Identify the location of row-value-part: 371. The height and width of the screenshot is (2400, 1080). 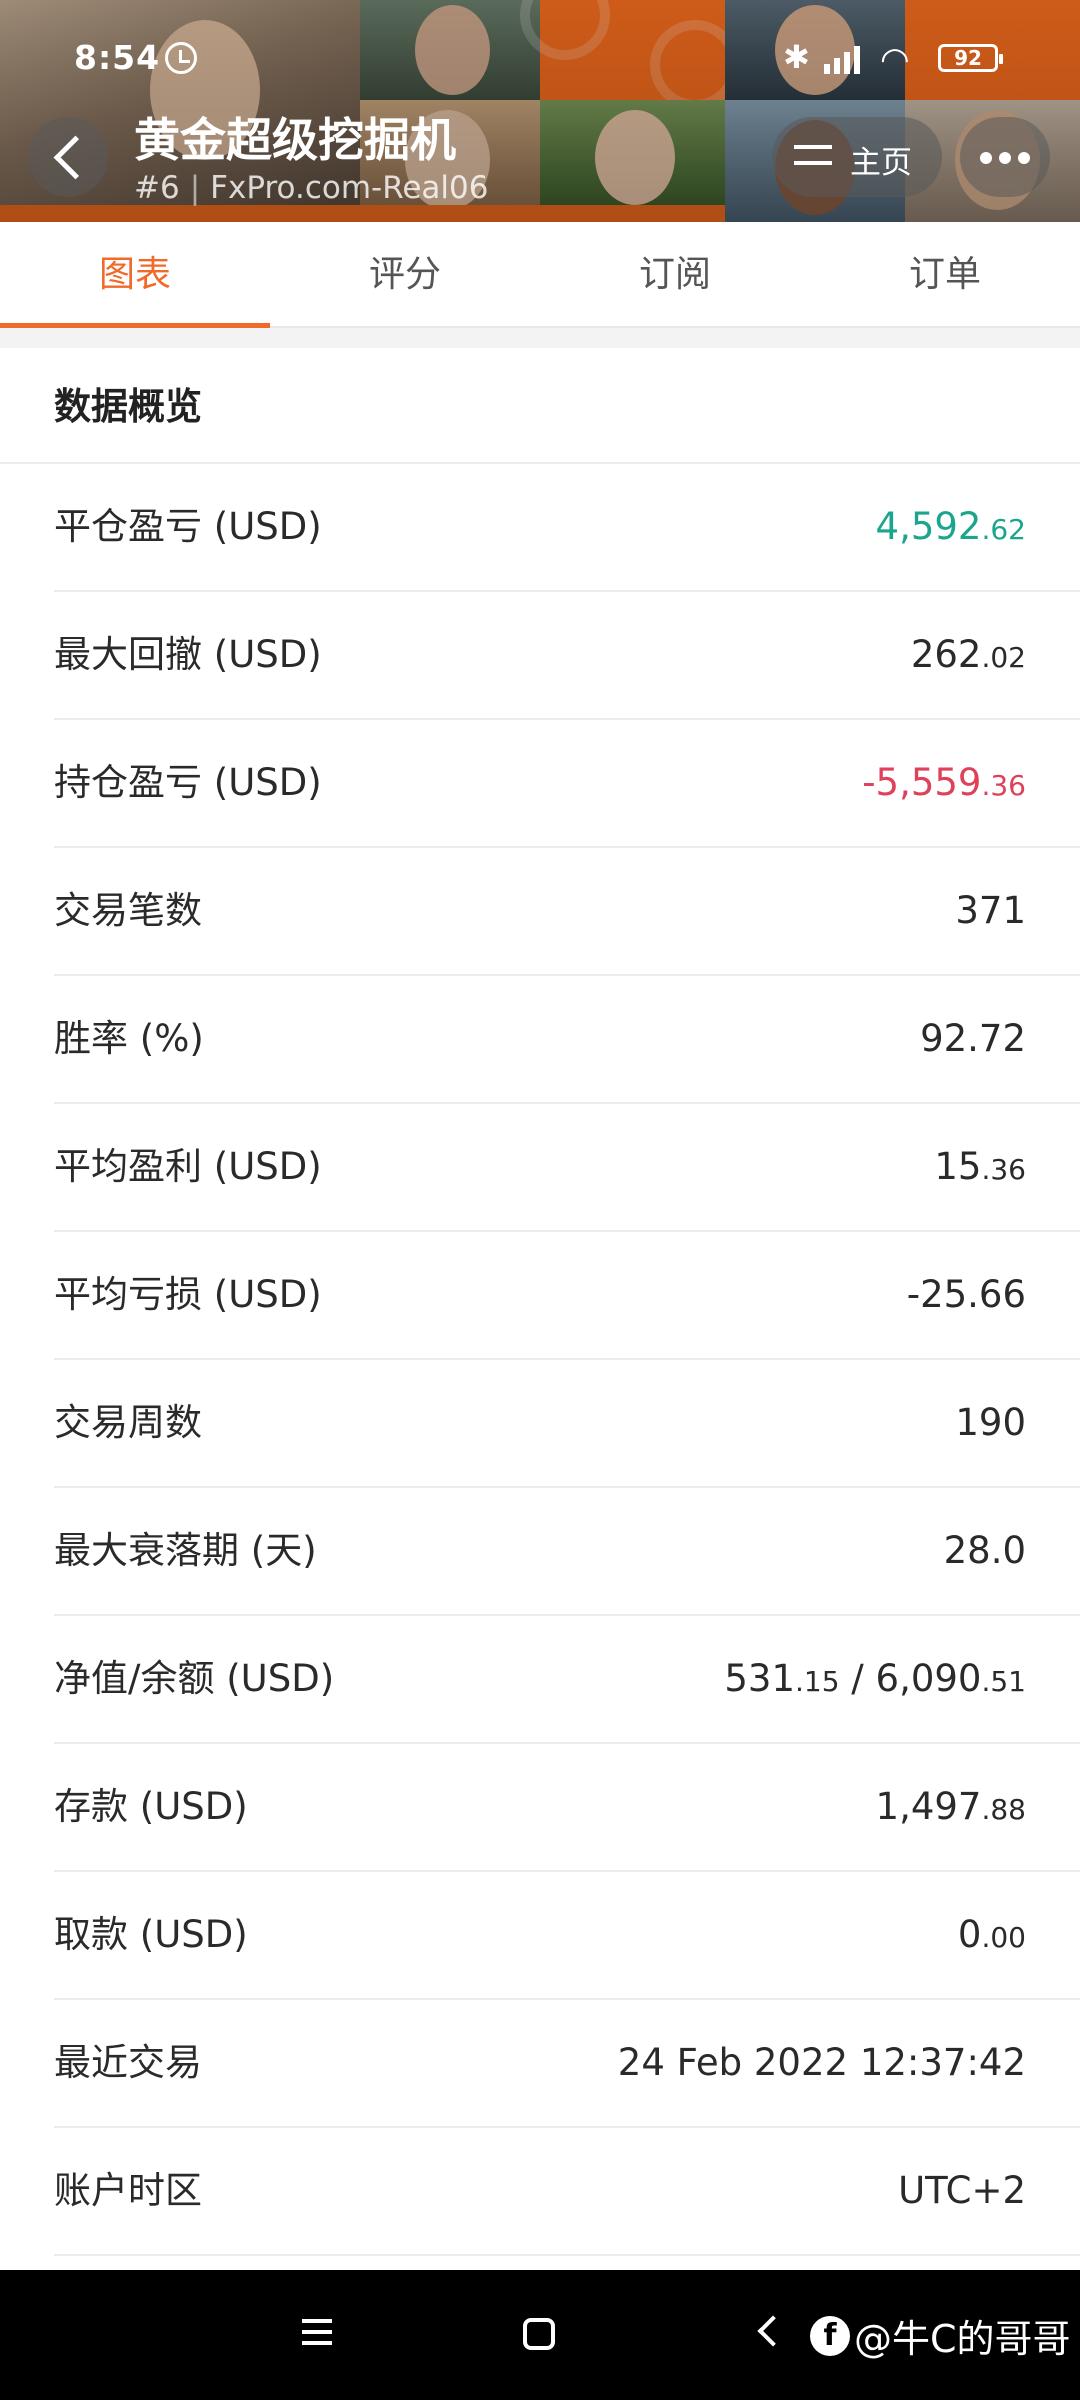
(990, 910).